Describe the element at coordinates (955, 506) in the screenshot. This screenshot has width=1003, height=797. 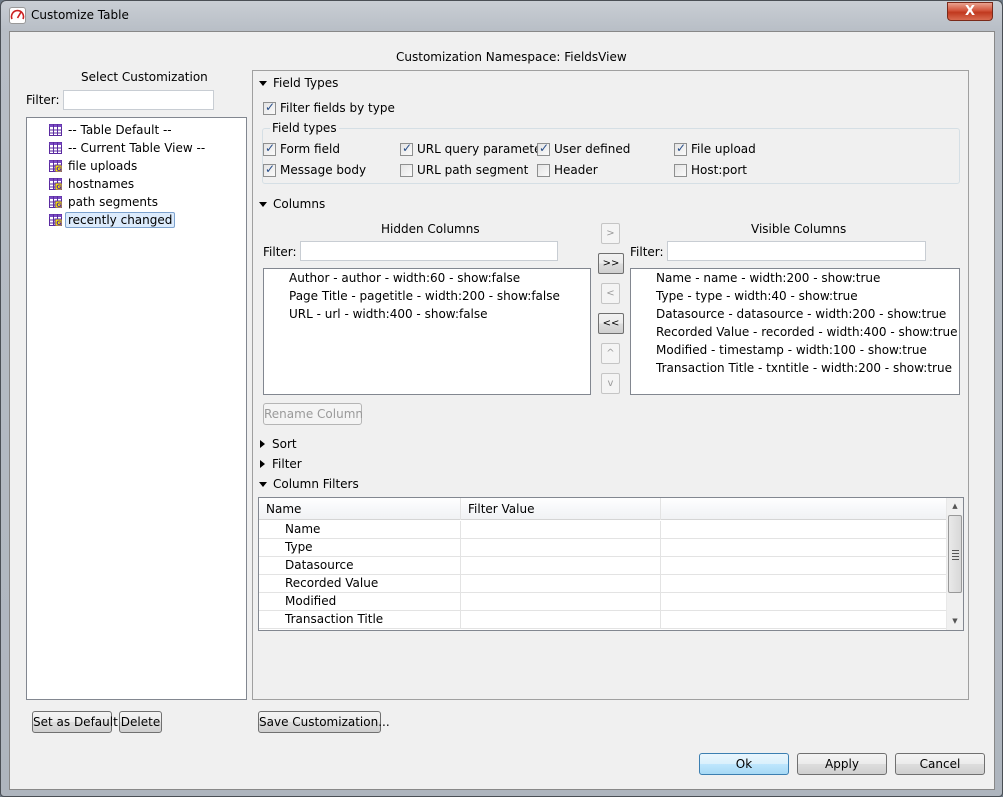
I see `scroll-up-arrow-icon: ▲` at that location.